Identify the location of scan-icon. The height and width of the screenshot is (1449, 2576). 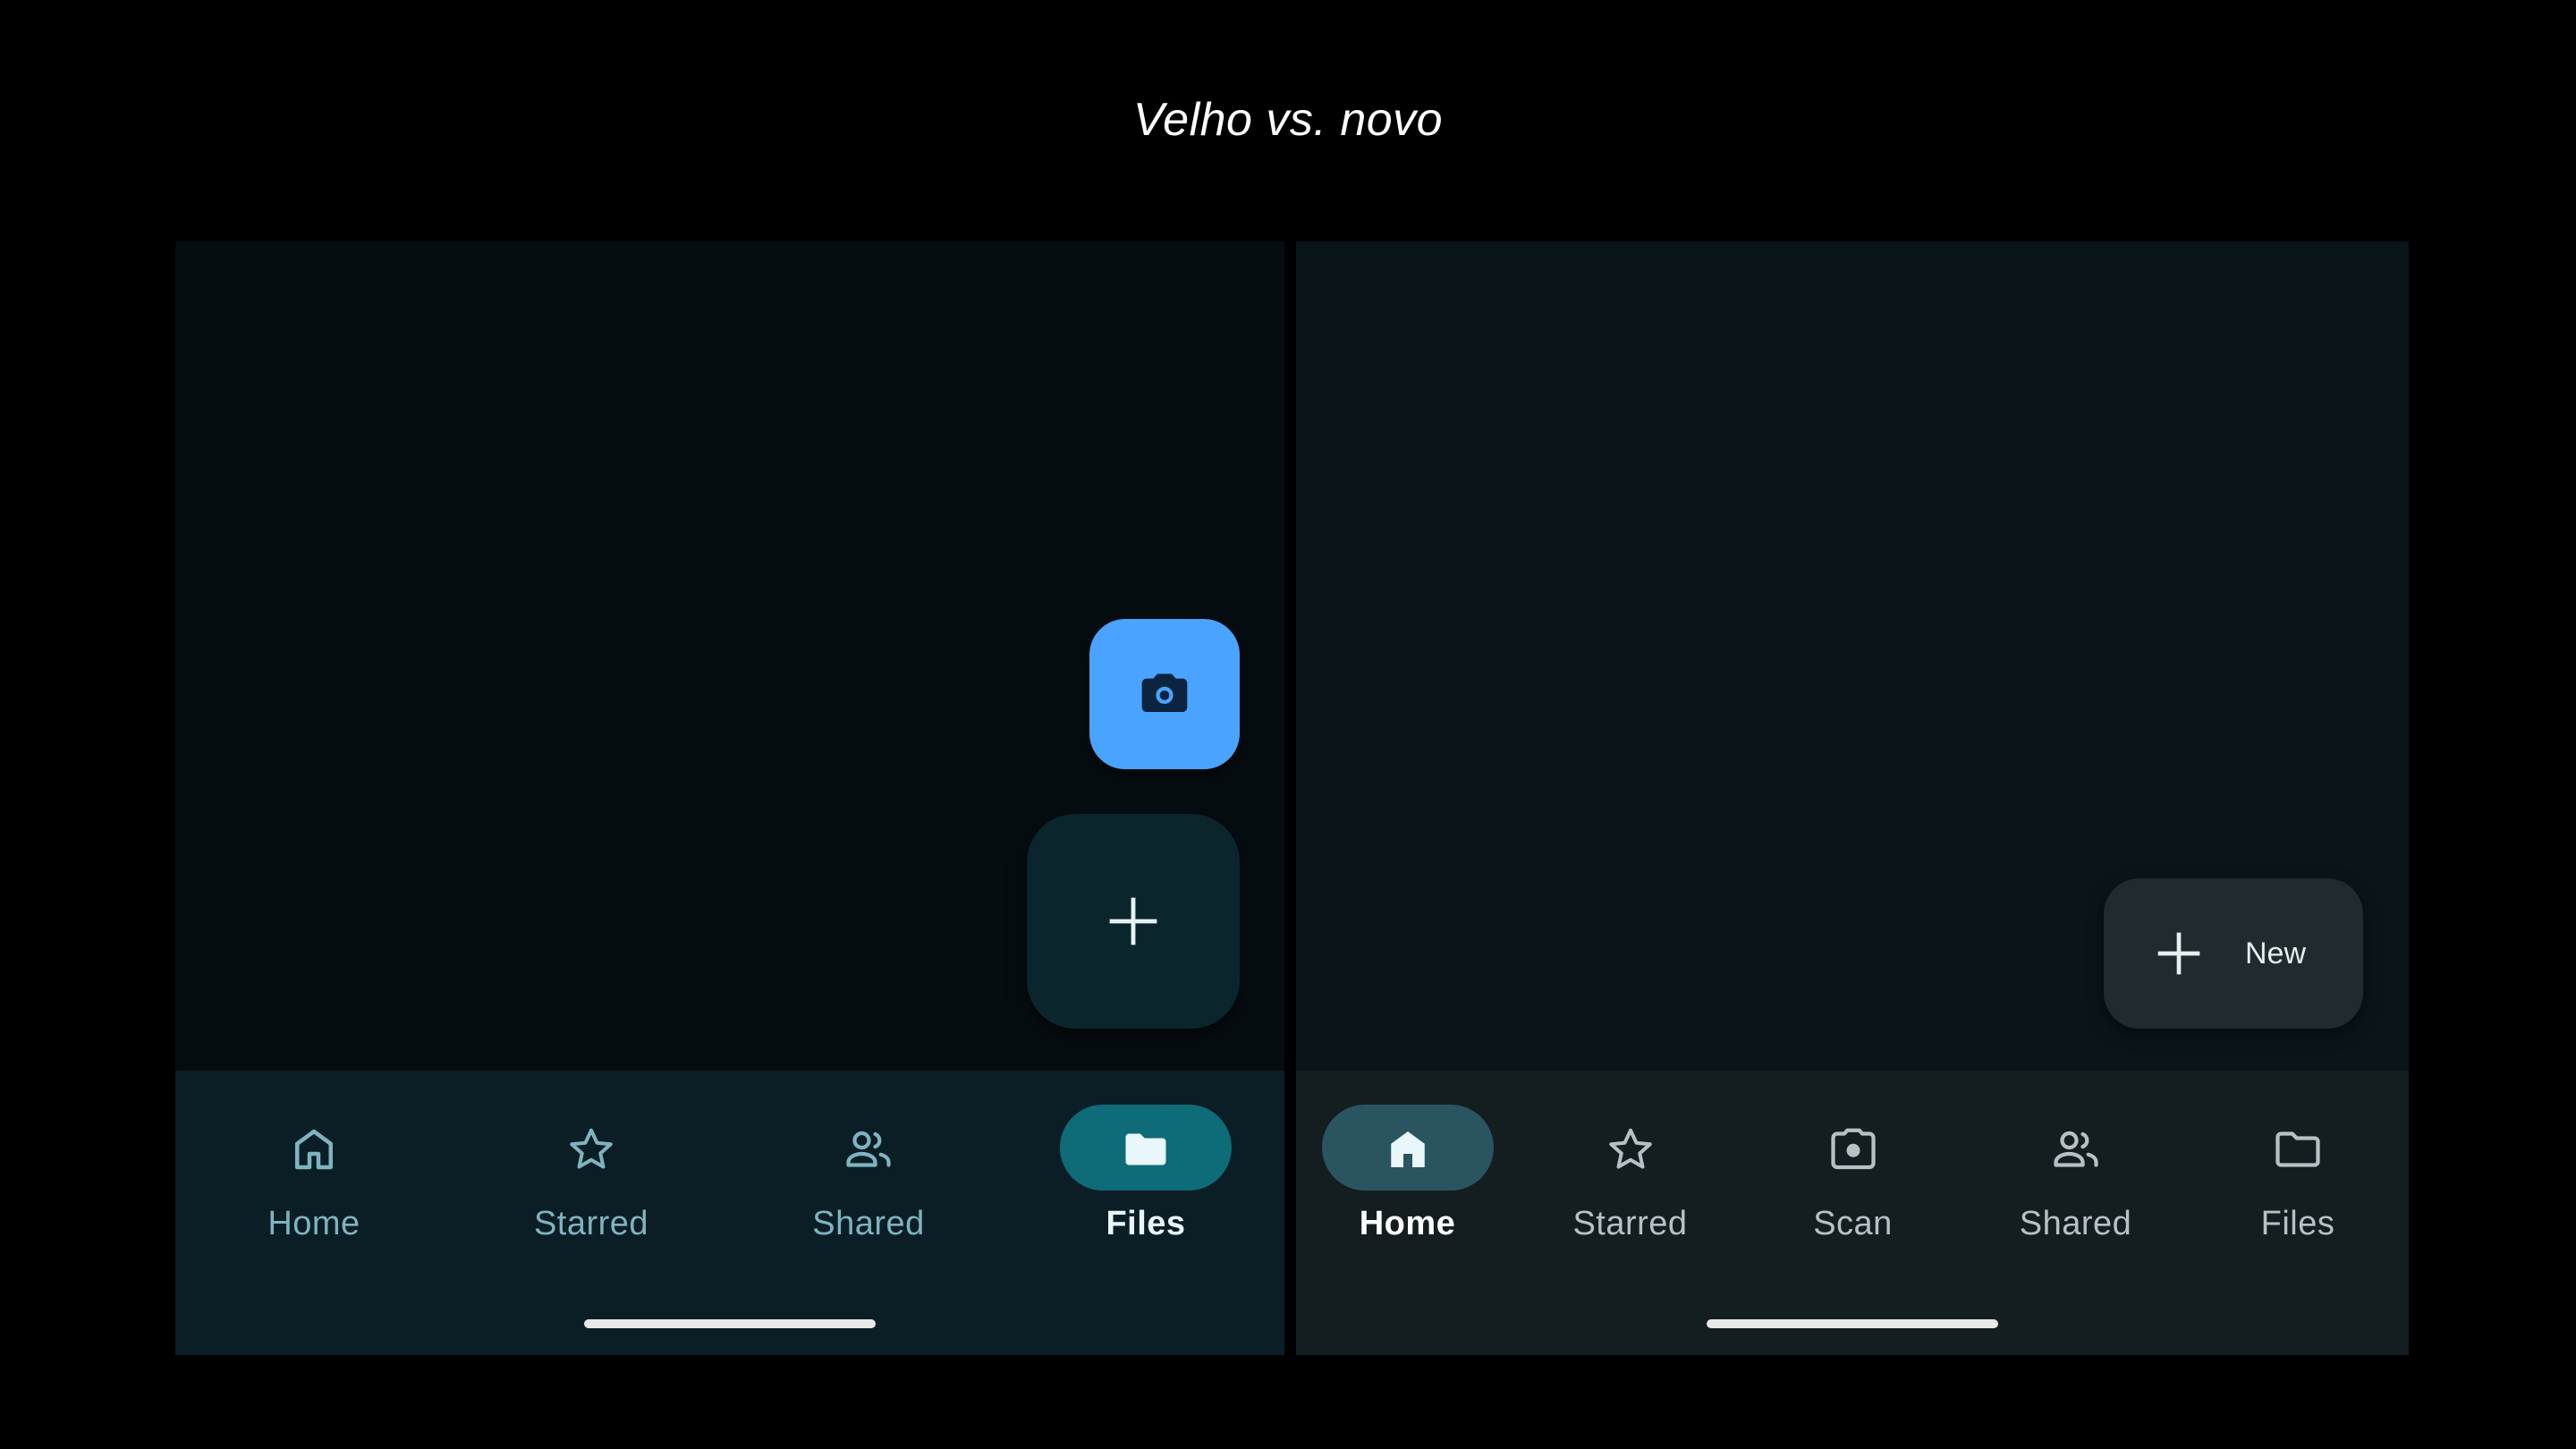
(1853, 1149).